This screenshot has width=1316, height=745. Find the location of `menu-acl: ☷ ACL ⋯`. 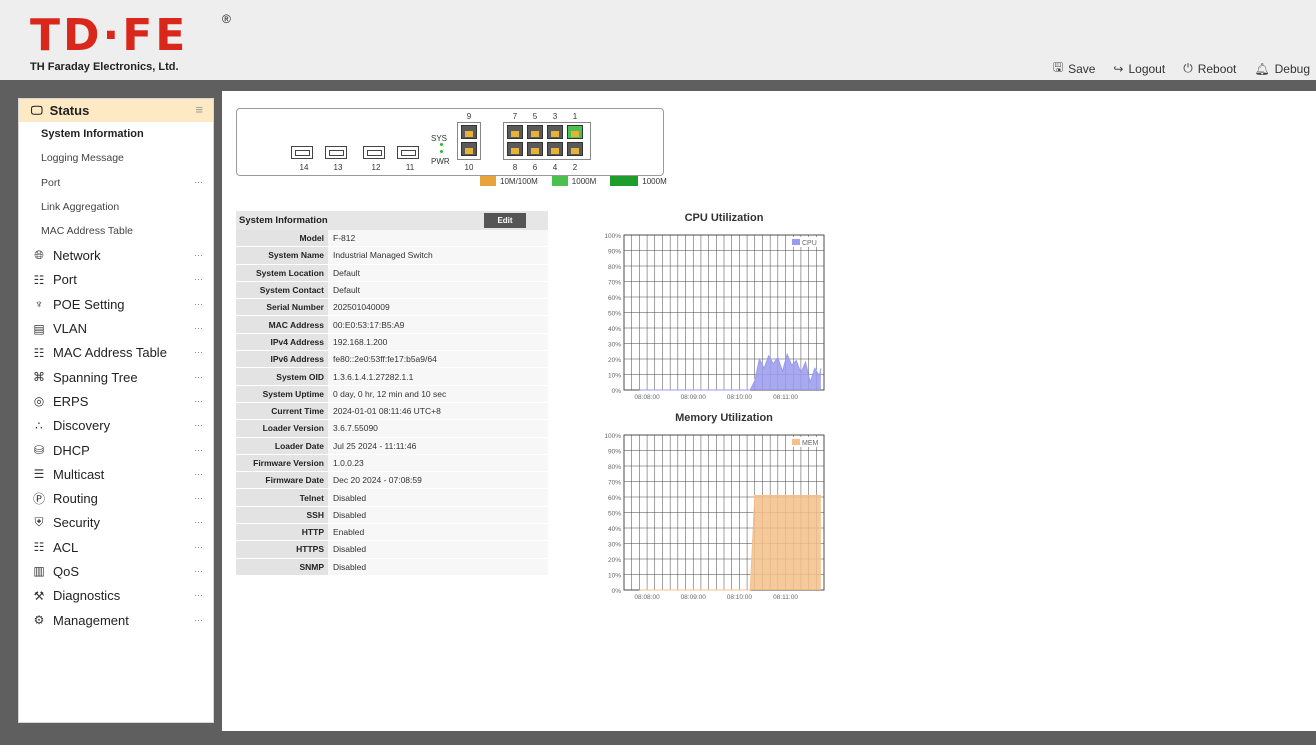

menu-acl: ☷ ACL ⋯ is located at coordinates (116, 547).